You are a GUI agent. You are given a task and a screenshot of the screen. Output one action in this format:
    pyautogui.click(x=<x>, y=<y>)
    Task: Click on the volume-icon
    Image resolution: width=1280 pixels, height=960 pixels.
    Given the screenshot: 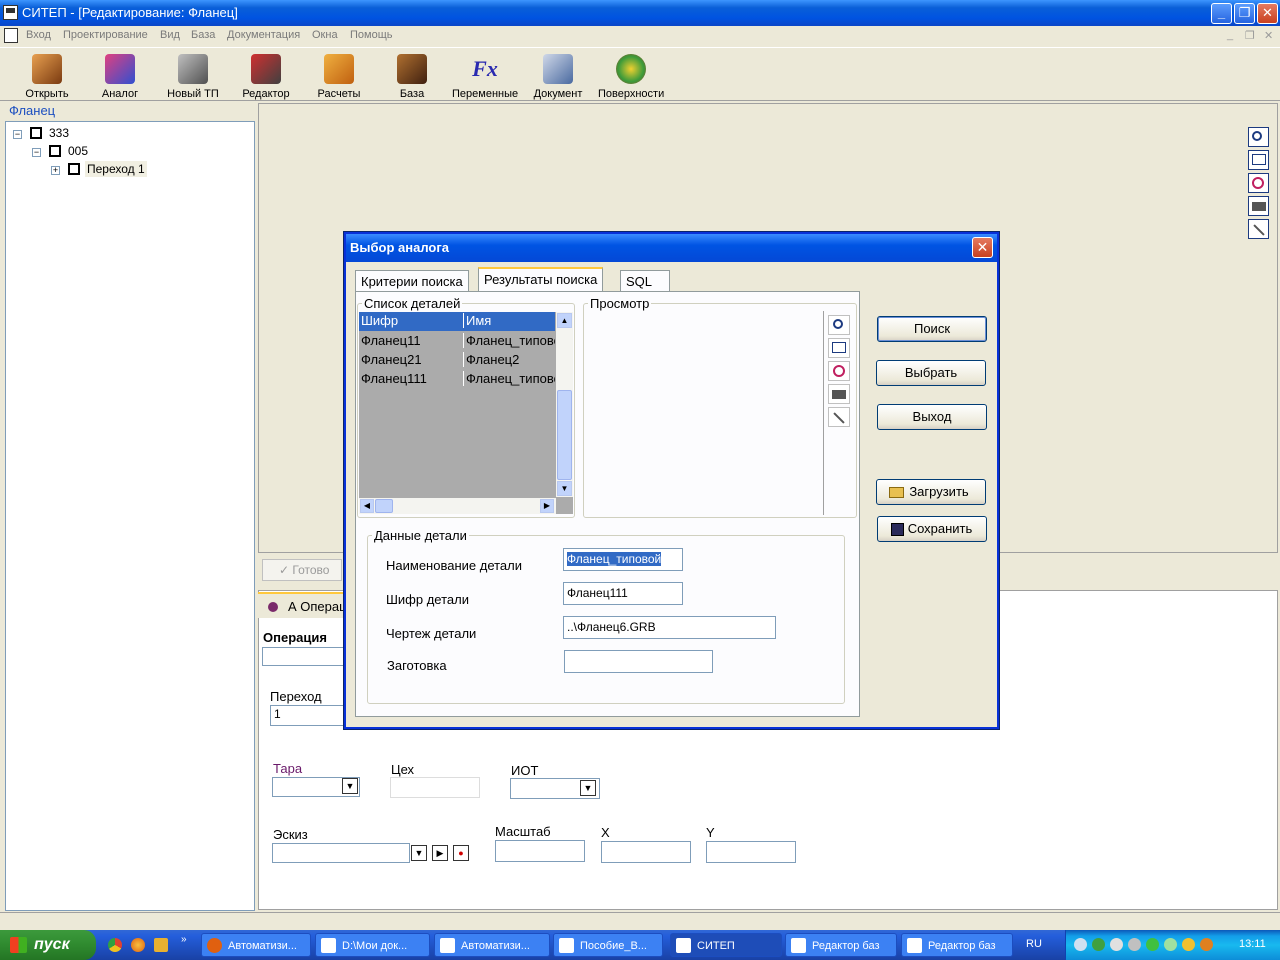 What is the action you would take?
    pyautogui.click(x=1080, y=944)
    